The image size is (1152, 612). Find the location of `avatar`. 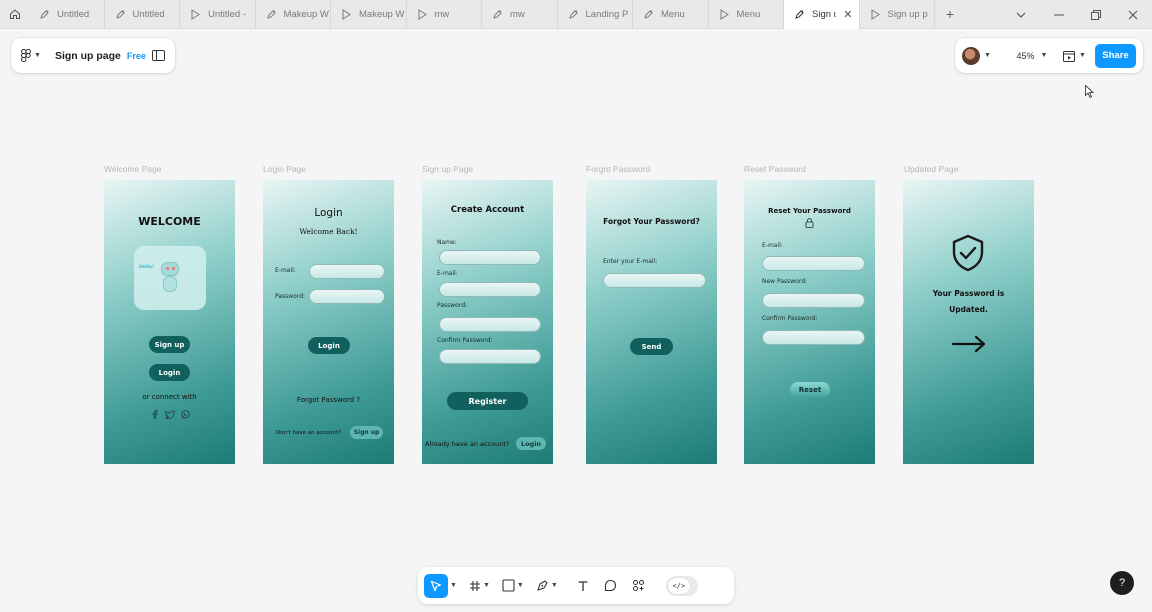

avatar is located at coordinates (971, 55).